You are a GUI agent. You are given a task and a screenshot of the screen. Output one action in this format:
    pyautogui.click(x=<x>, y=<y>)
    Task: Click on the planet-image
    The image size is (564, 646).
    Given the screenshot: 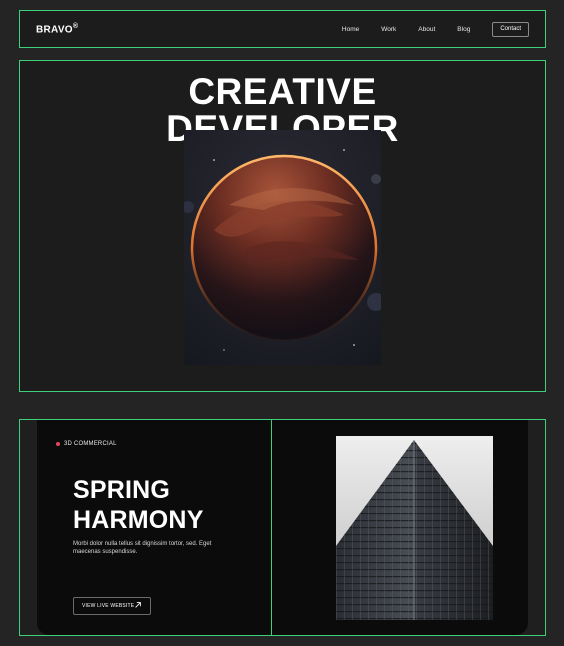 What is the action you would take?
    pyautogui.click(x=282, y=247)
    